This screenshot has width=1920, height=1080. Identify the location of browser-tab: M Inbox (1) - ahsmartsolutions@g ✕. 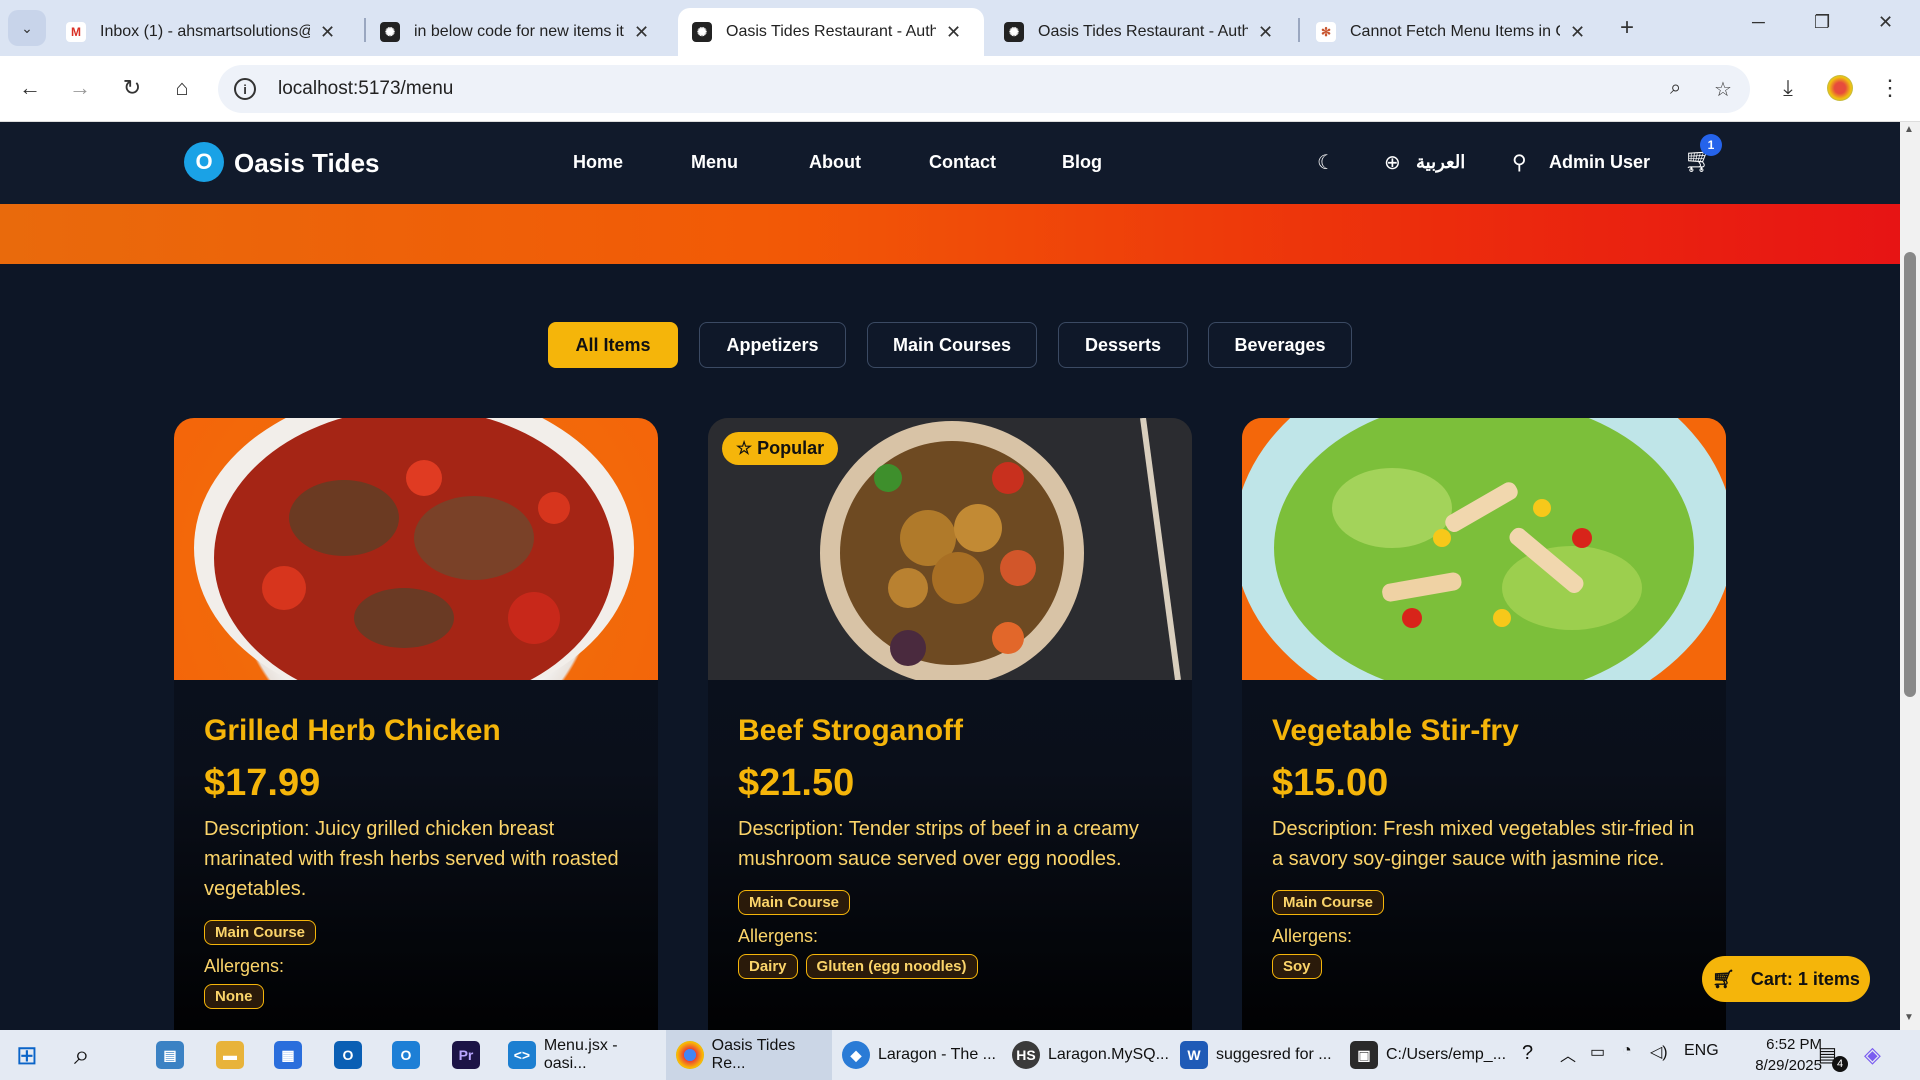
(202, 32).